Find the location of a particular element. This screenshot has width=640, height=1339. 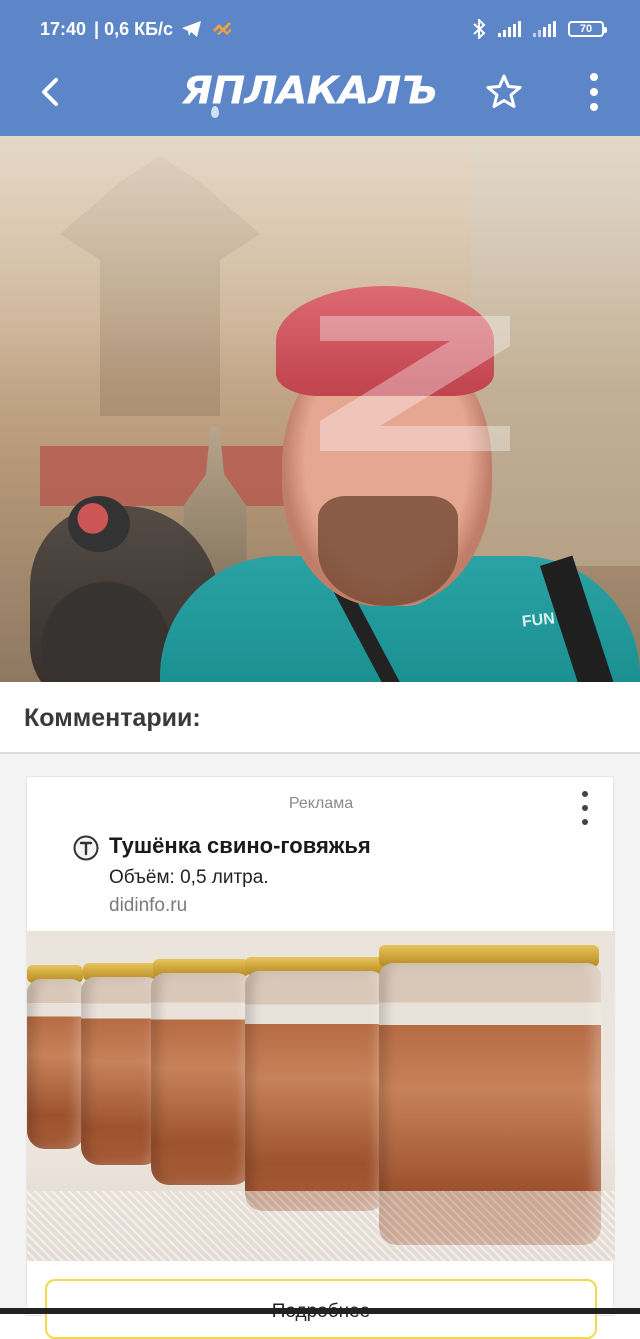

status-right: 70 is located at coordinates (539, 29).